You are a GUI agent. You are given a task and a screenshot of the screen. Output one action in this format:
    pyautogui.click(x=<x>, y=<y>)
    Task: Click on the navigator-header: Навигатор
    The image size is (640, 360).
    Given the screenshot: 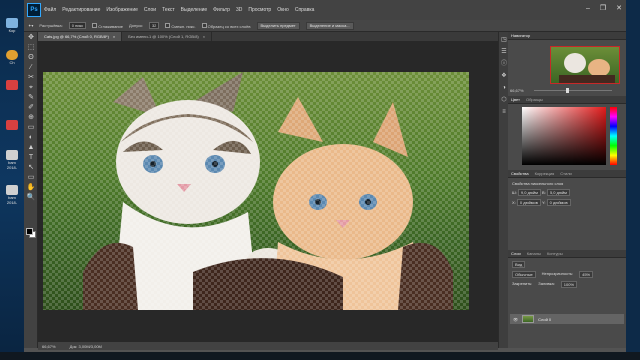 What is the action you would take?
    pyautogui.click(x=567, y=36)
    